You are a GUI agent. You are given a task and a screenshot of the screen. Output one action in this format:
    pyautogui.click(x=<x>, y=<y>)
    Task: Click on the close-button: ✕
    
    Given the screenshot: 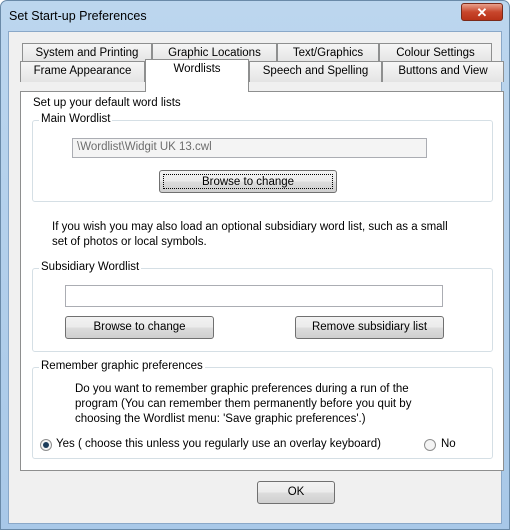 What is the action you would take?
    pyautogui.click(x=482, y=12)
    